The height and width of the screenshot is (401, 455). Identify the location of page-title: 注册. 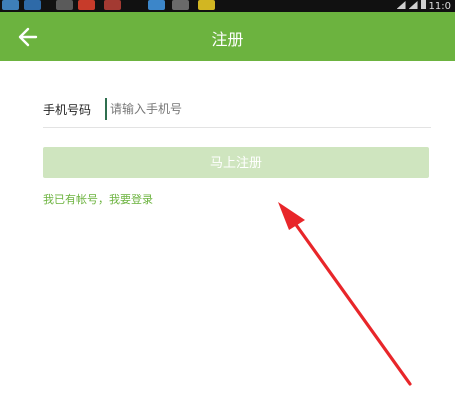
(227, 39).